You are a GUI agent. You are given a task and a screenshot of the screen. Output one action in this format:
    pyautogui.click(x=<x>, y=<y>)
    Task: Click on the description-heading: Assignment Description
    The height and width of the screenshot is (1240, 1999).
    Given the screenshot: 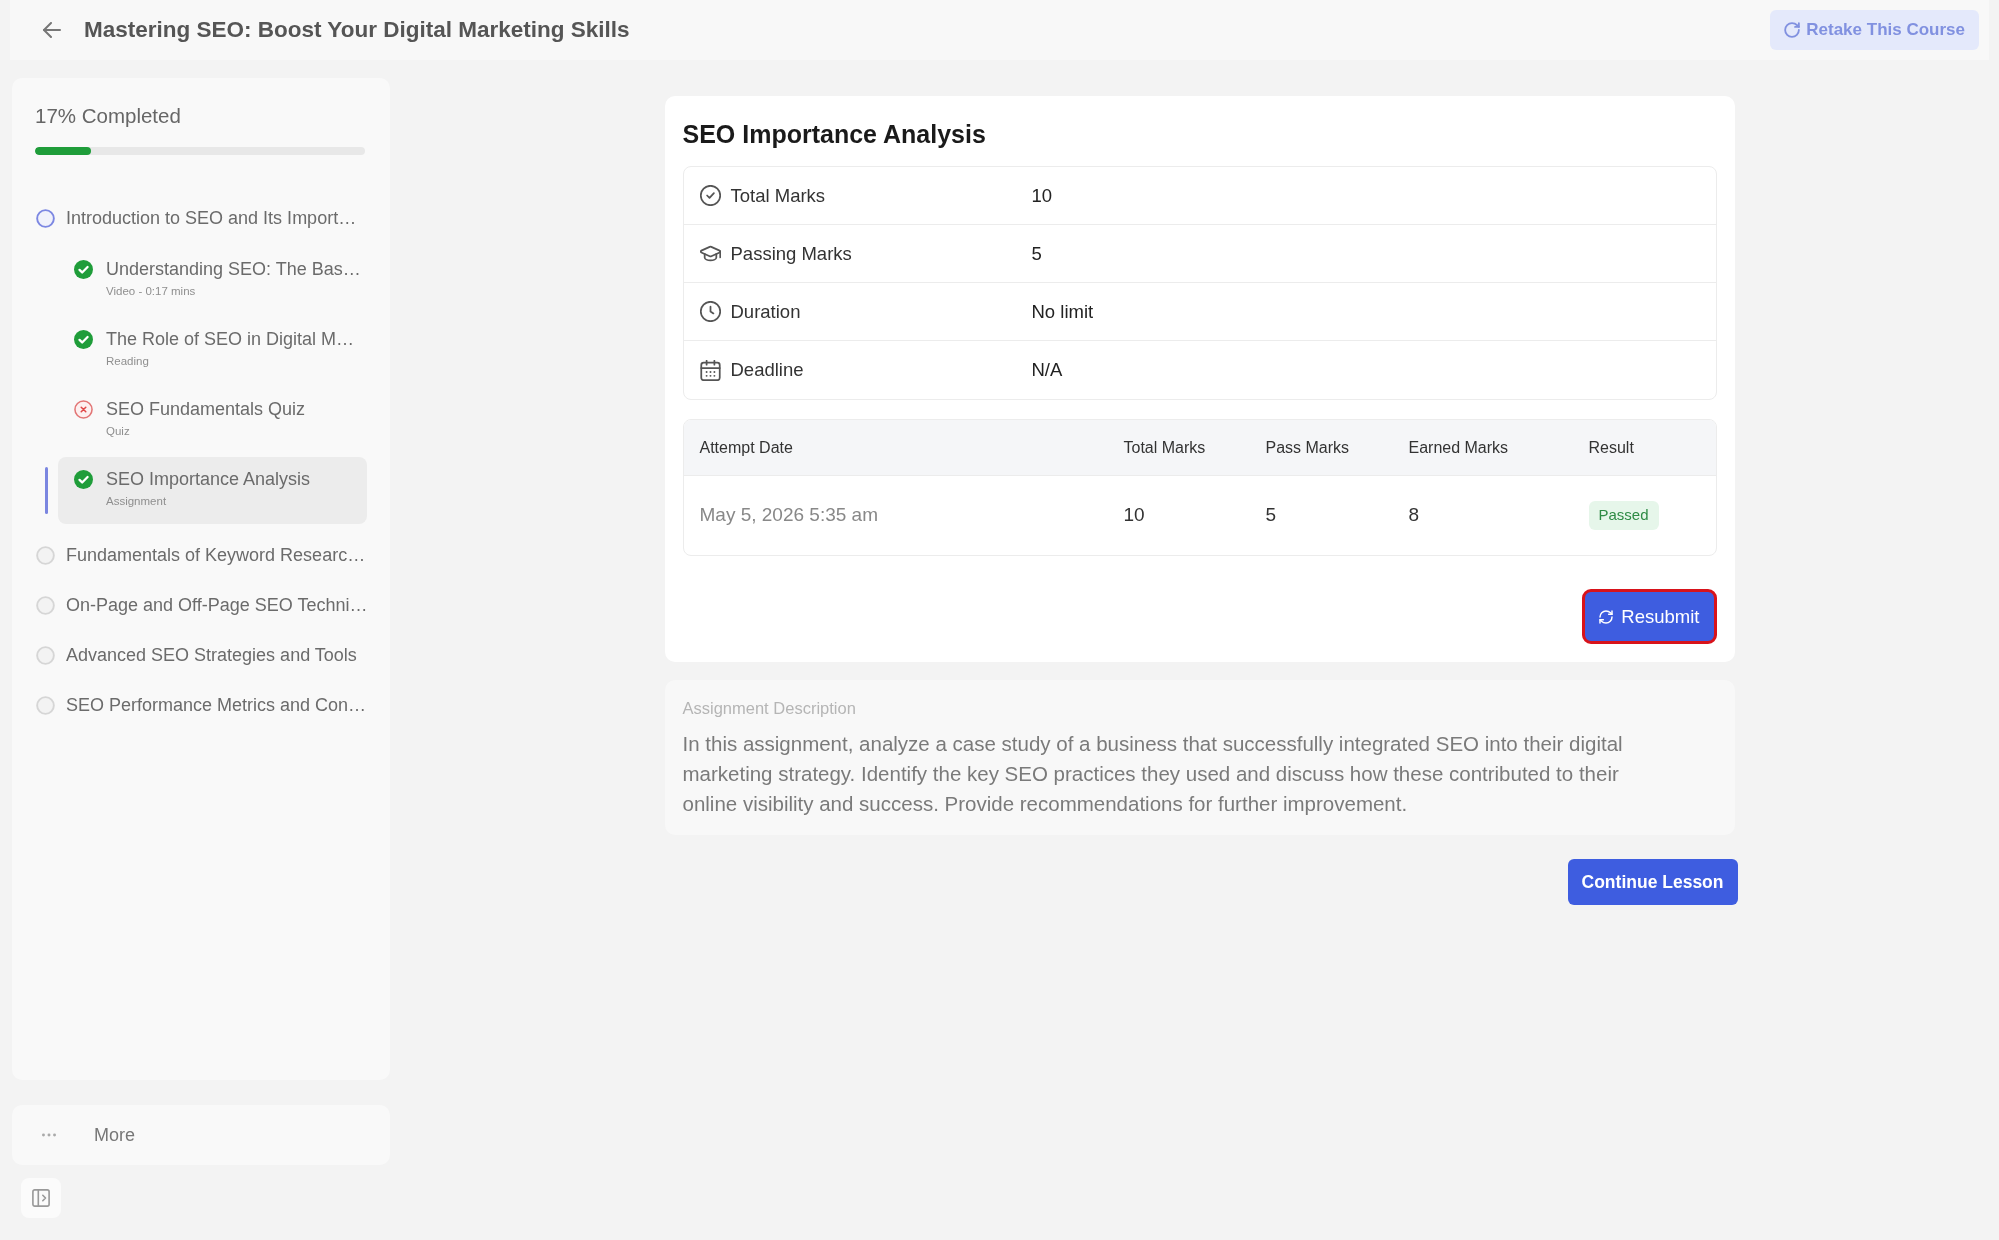 What is the action you would take?
    pyautogui.click(x=769, y=708)
    